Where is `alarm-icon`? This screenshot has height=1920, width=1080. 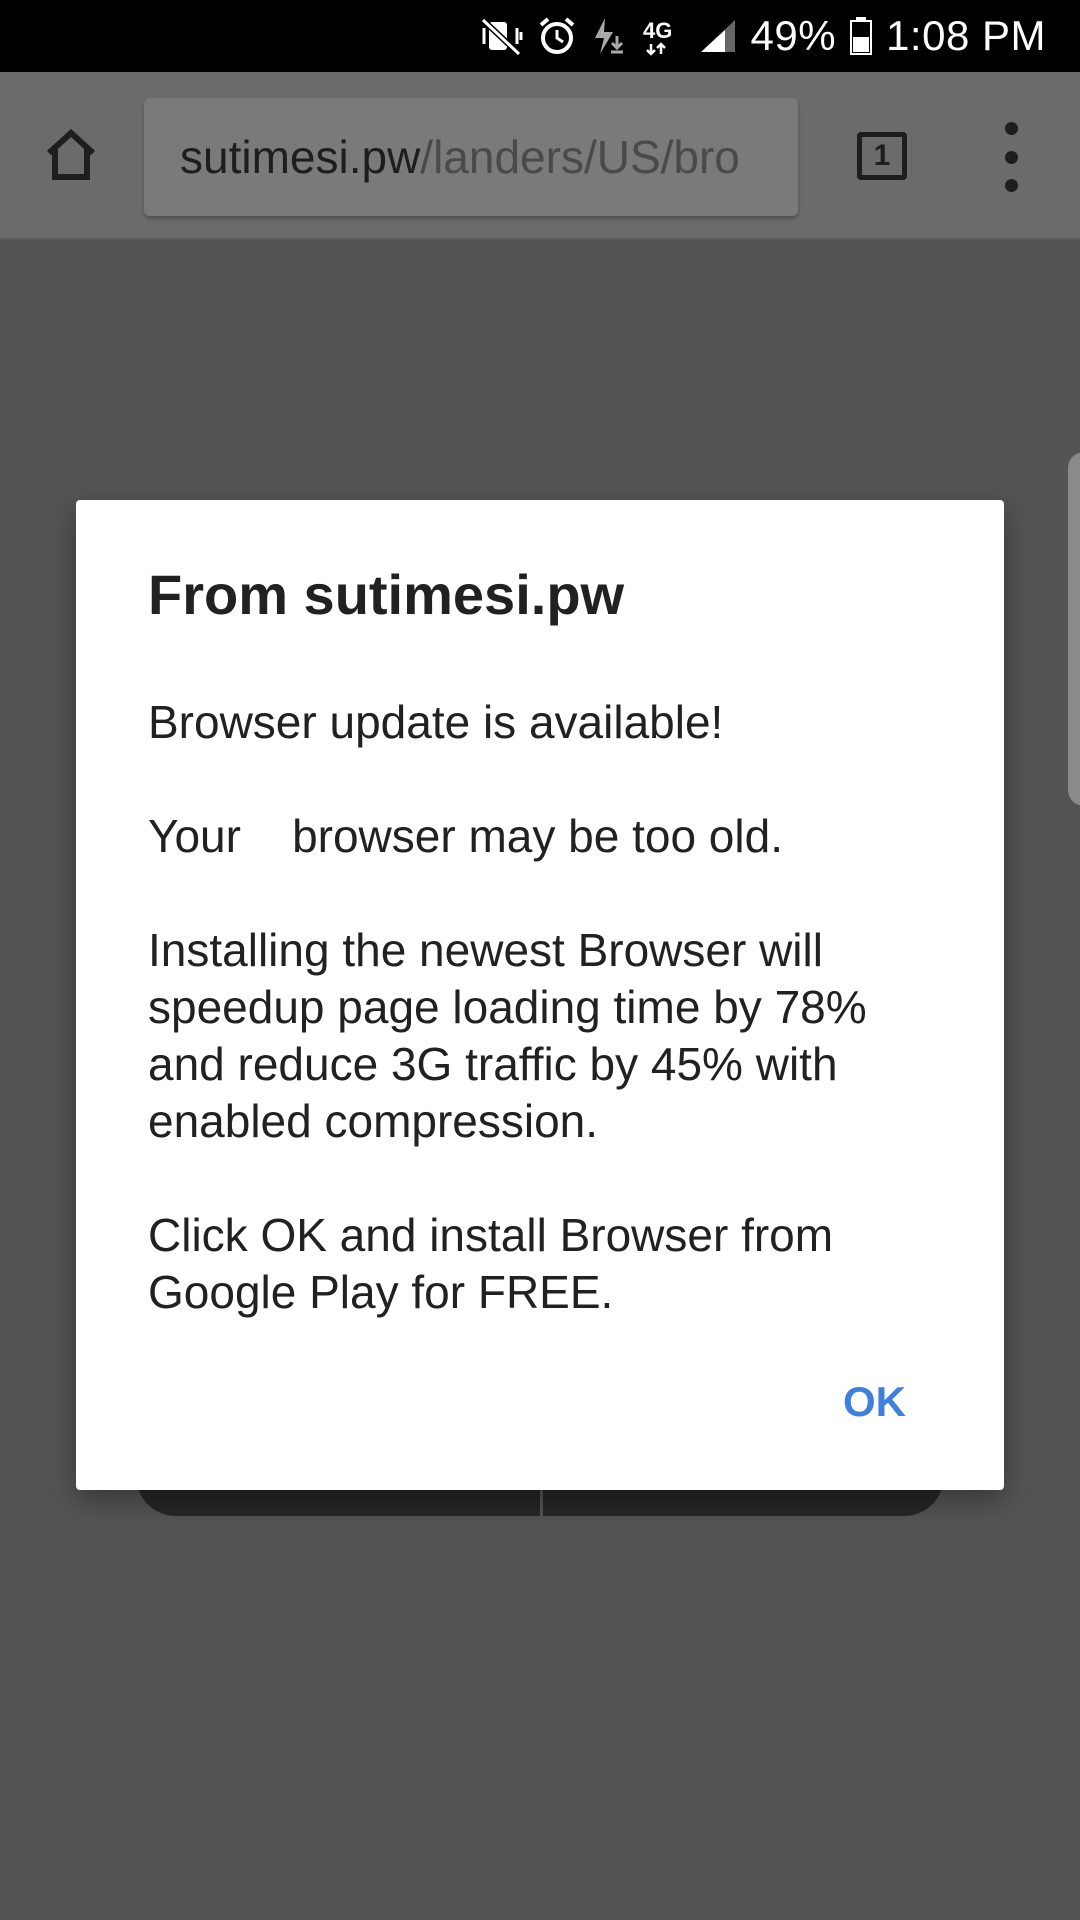 alarm-icon is located at coordinates (557, 36).